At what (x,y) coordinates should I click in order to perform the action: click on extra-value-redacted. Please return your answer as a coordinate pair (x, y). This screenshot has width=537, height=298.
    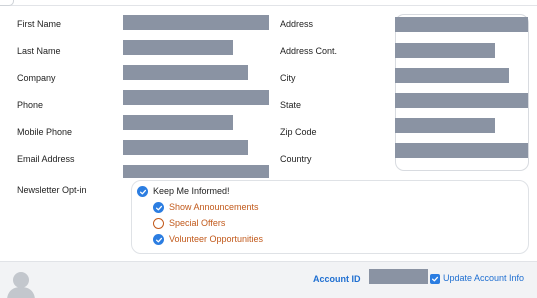
    Looking at the image, I should click on (196, 171).